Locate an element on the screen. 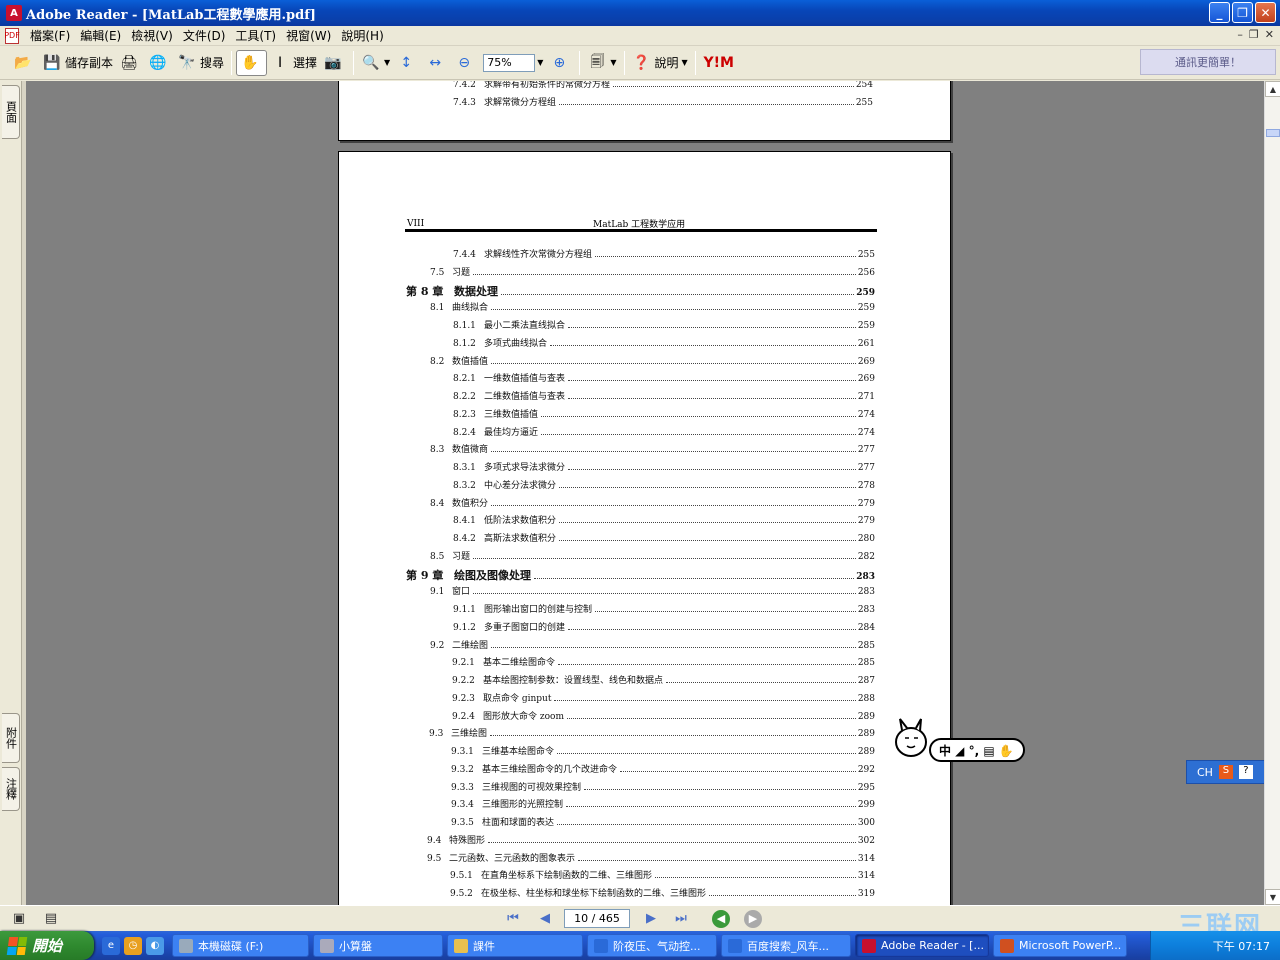 This screenshot has width=1280, height=960. toc-entry: 8.2.3 三维数值插值 274 is located at coordinates (664, 413).